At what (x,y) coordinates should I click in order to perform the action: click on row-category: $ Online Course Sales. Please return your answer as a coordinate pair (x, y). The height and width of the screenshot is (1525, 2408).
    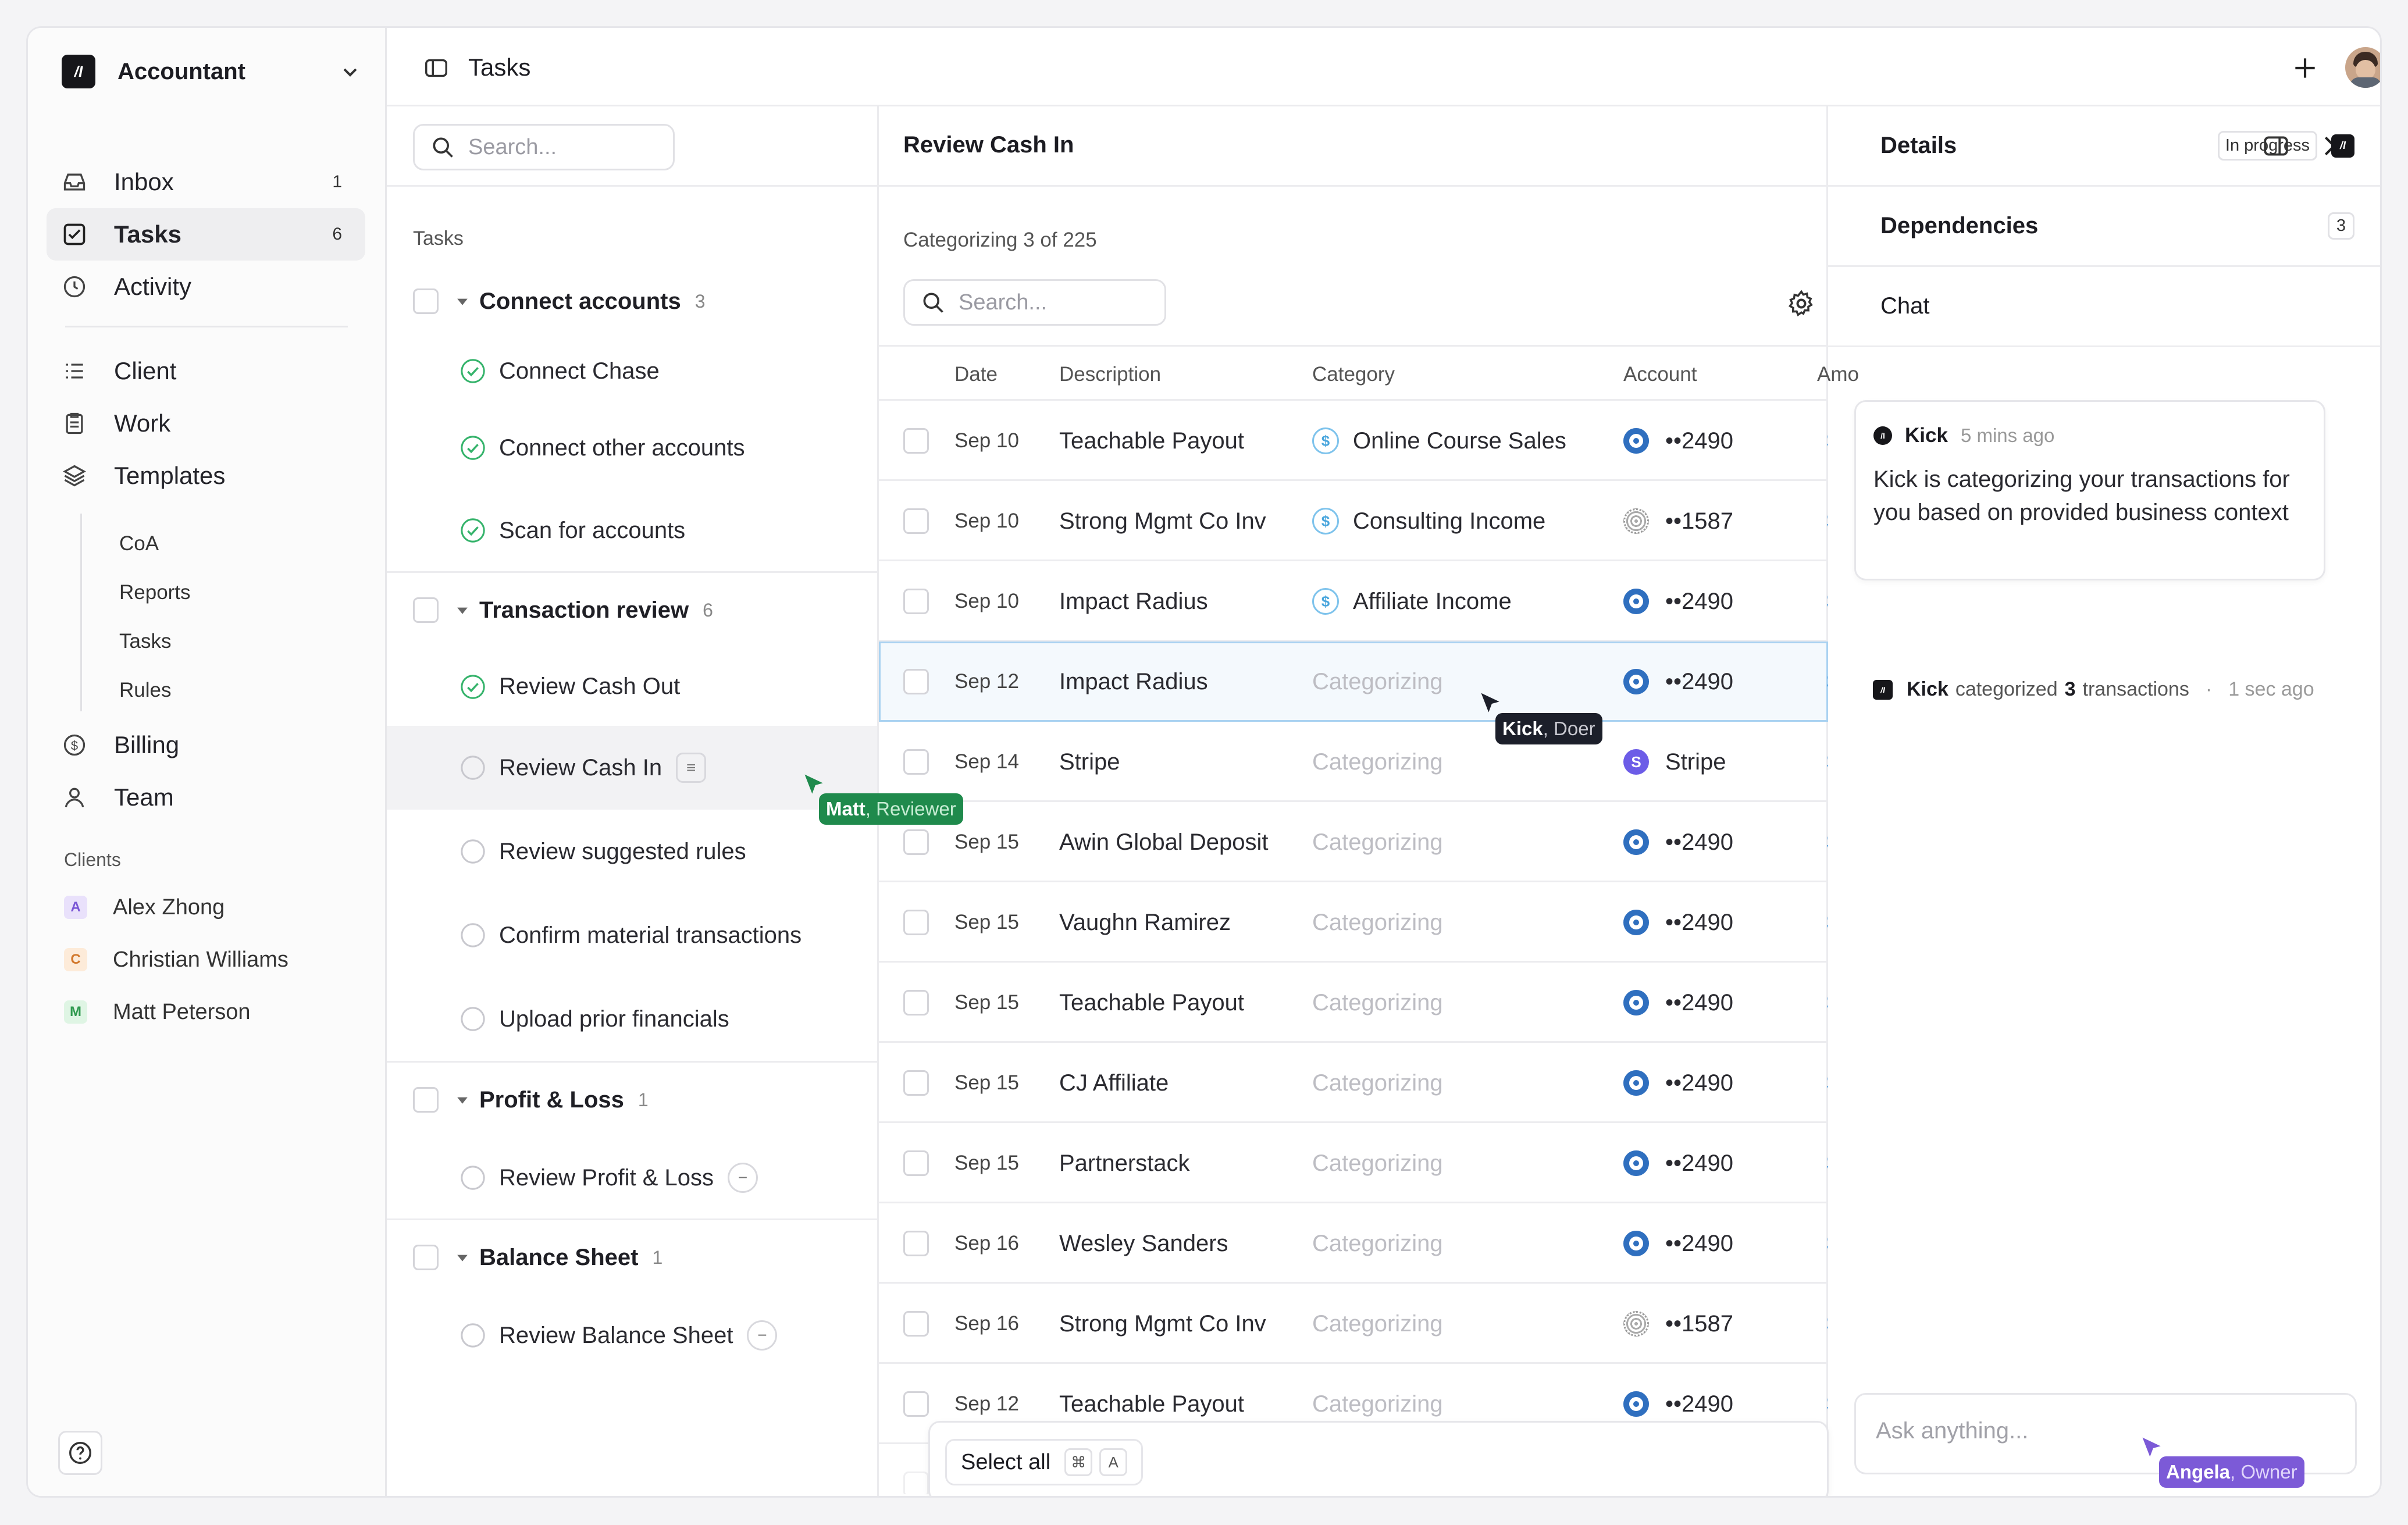
    Looking at the image, I should click on (1439, 441).